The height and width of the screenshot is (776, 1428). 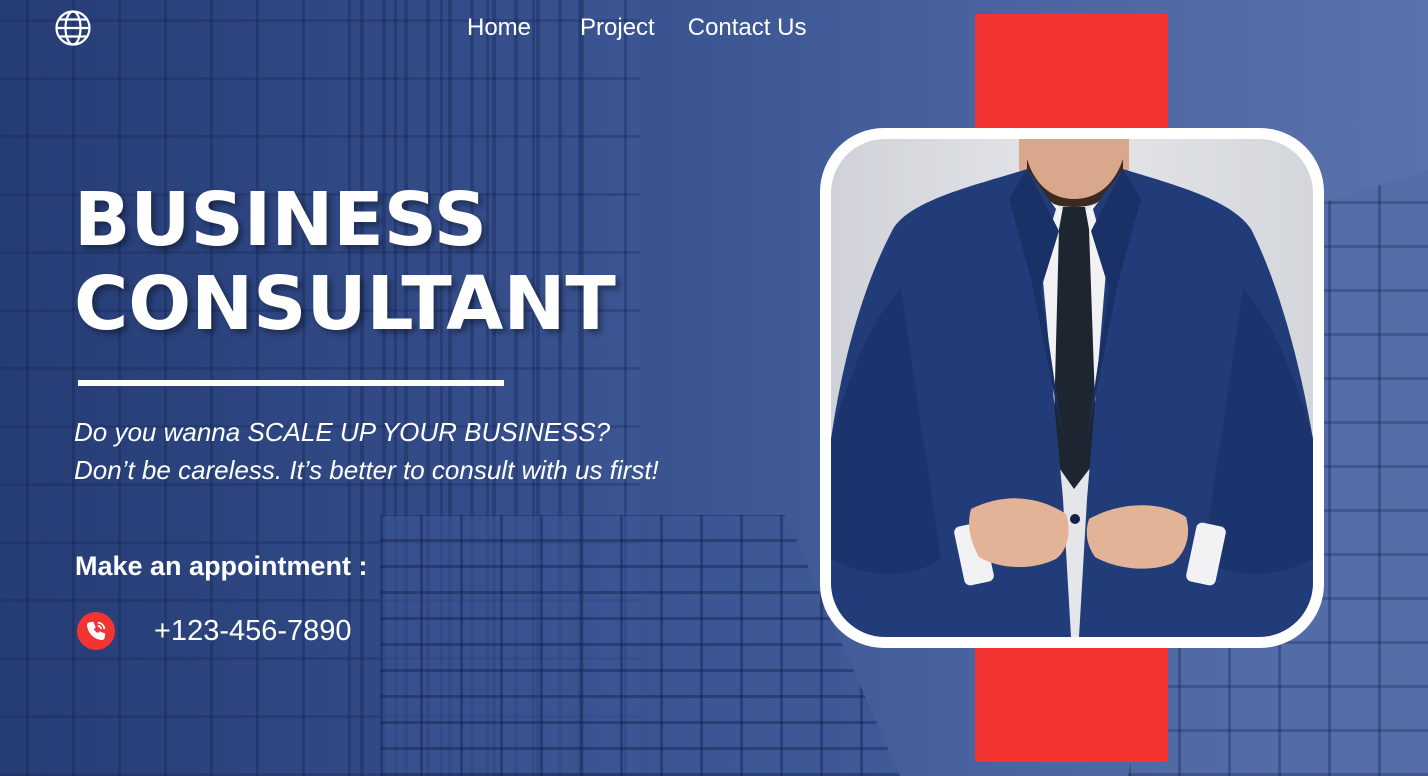 I want to click on tagline-line1: Do you wanna SCALE UP YOUR BUSINESS?, so click(x=342, y=432).